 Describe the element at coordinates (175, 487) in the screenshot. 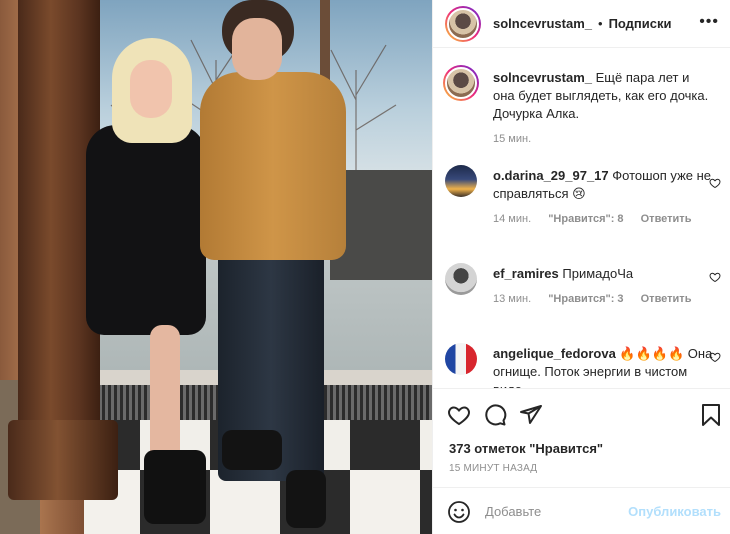

I see `photo-woman-shoe` at that location.